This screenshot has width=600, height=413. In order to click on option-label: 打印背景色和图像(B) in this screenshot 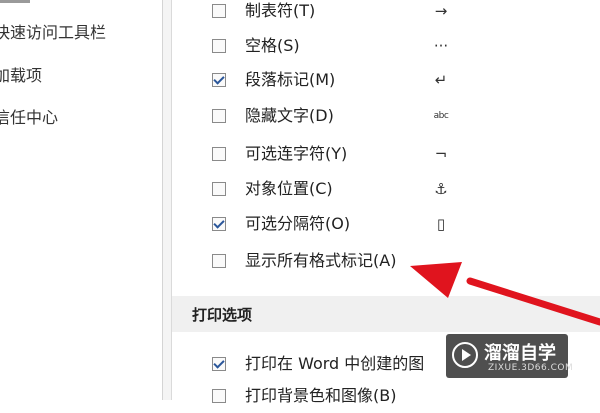, I will do `click(321, 395)`.